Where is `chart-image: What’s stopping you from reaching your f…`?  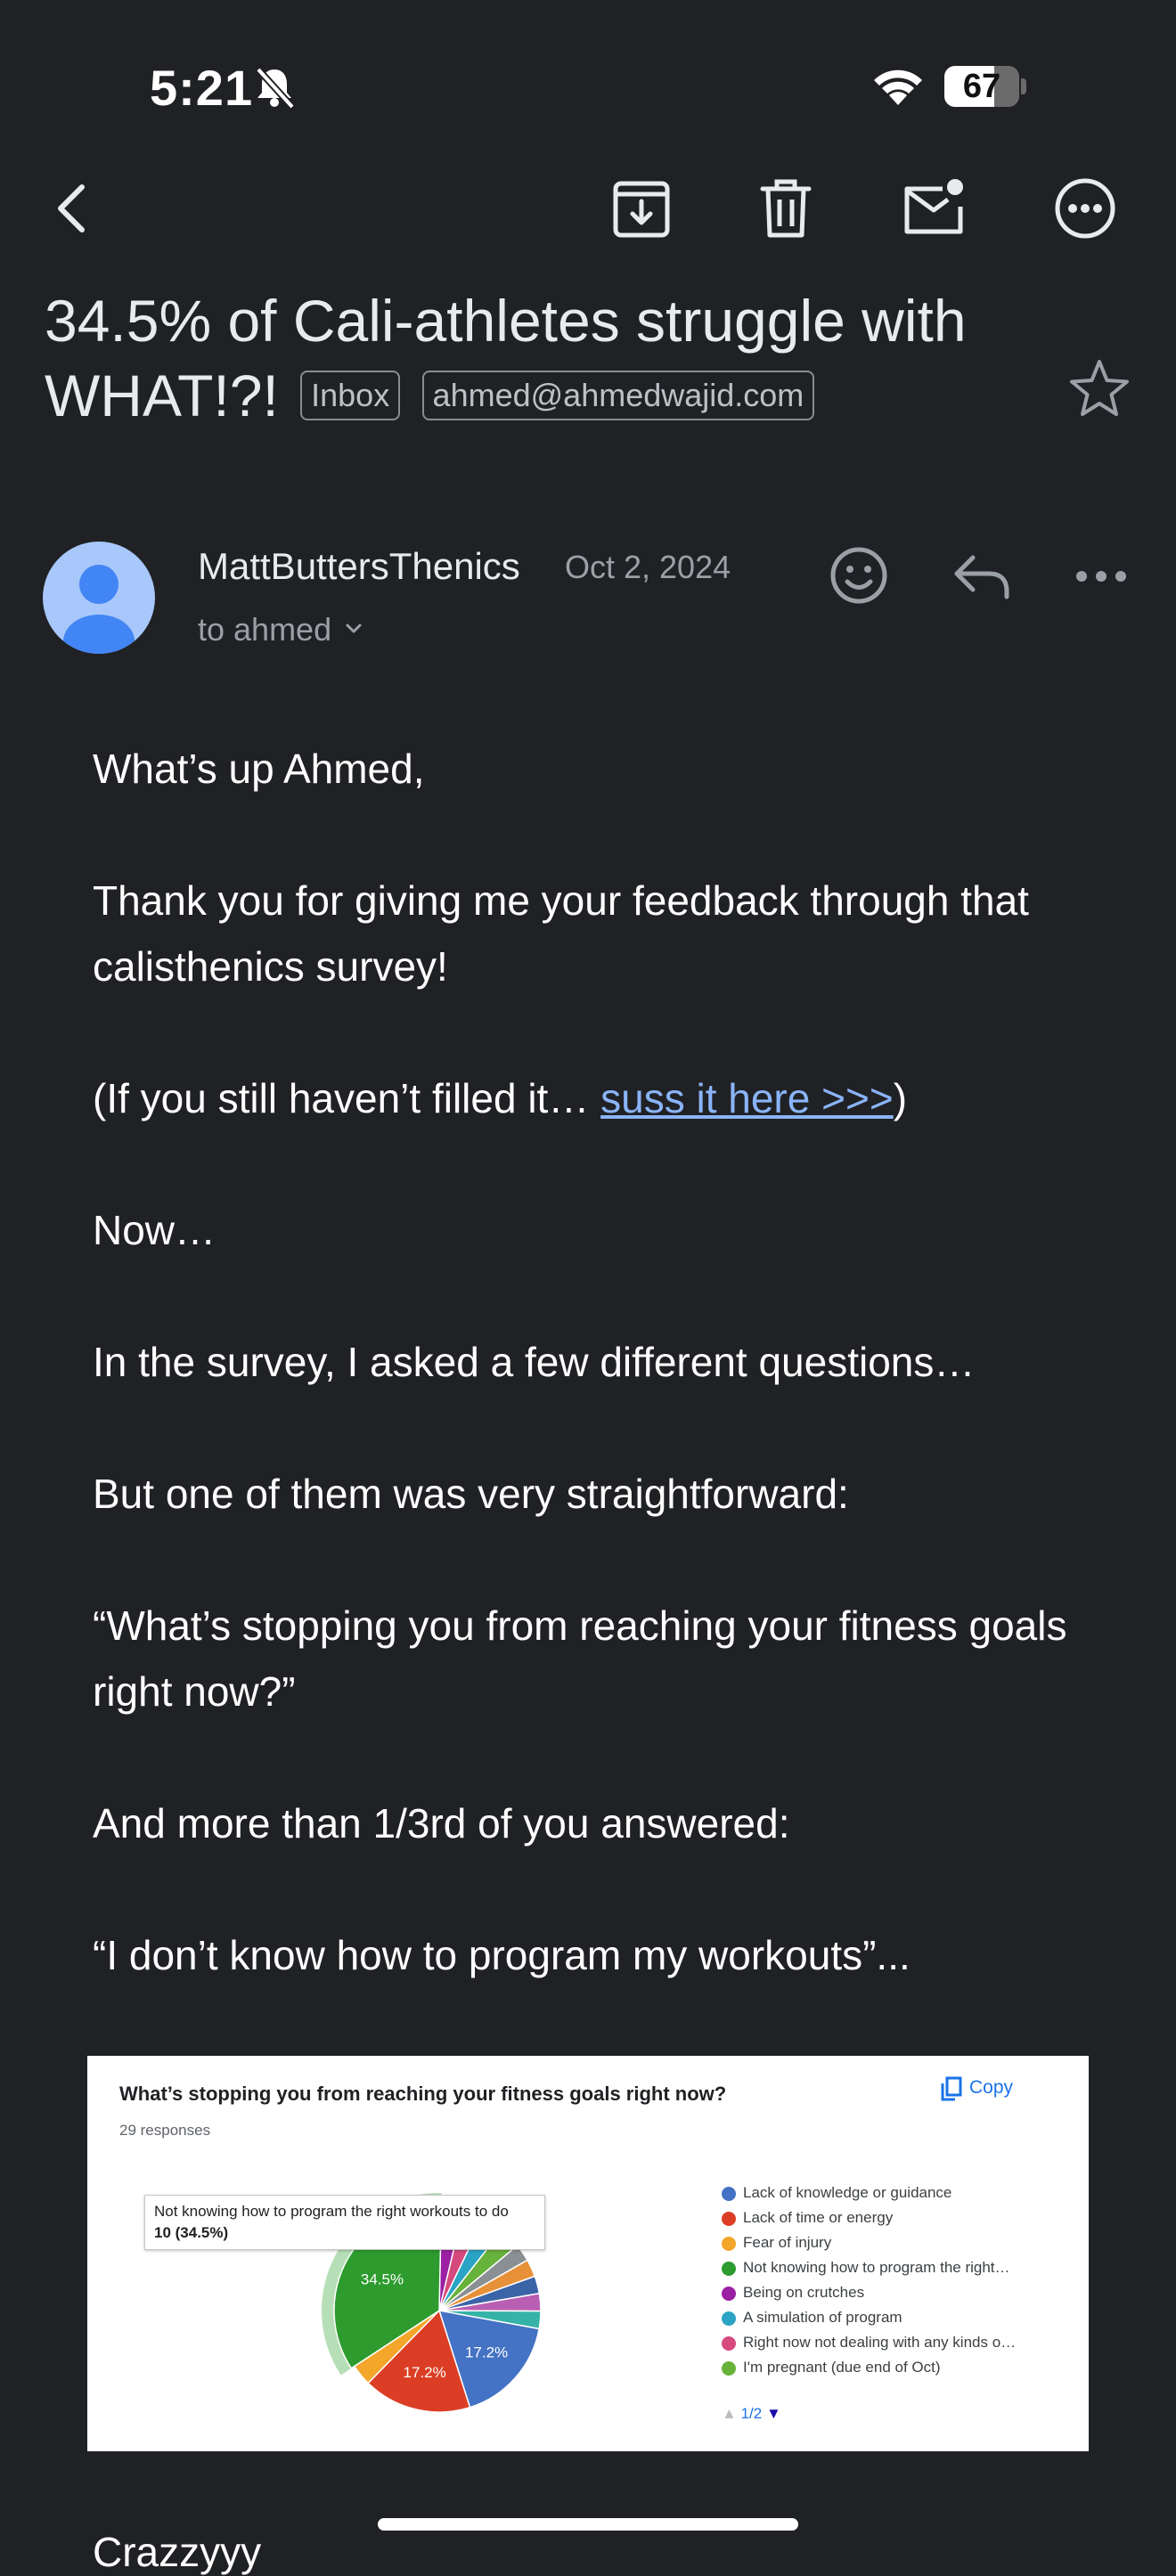
chart-image: What’s stopping you from reaching your f… is located at coordinates (588, 2253).